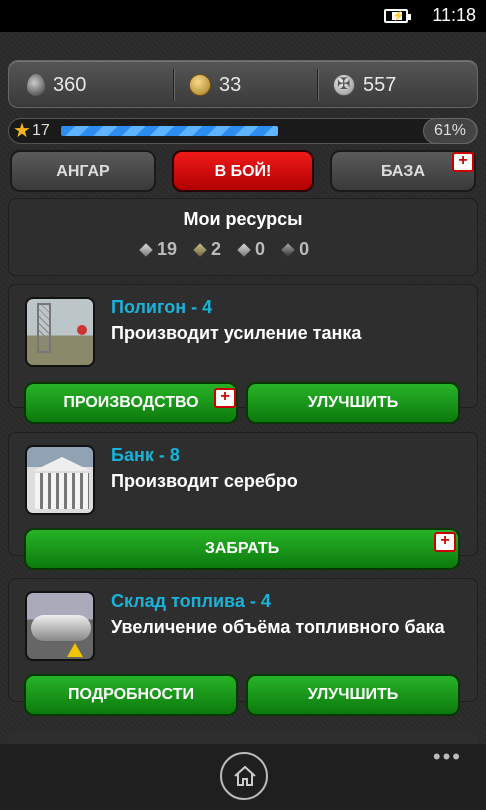 Image resolution: width=486 pixels, height=810 pixels. Describe the element at coordinates (191, 601) in the screenshot. I see `building-name: Склад топлива - 4` at that location.